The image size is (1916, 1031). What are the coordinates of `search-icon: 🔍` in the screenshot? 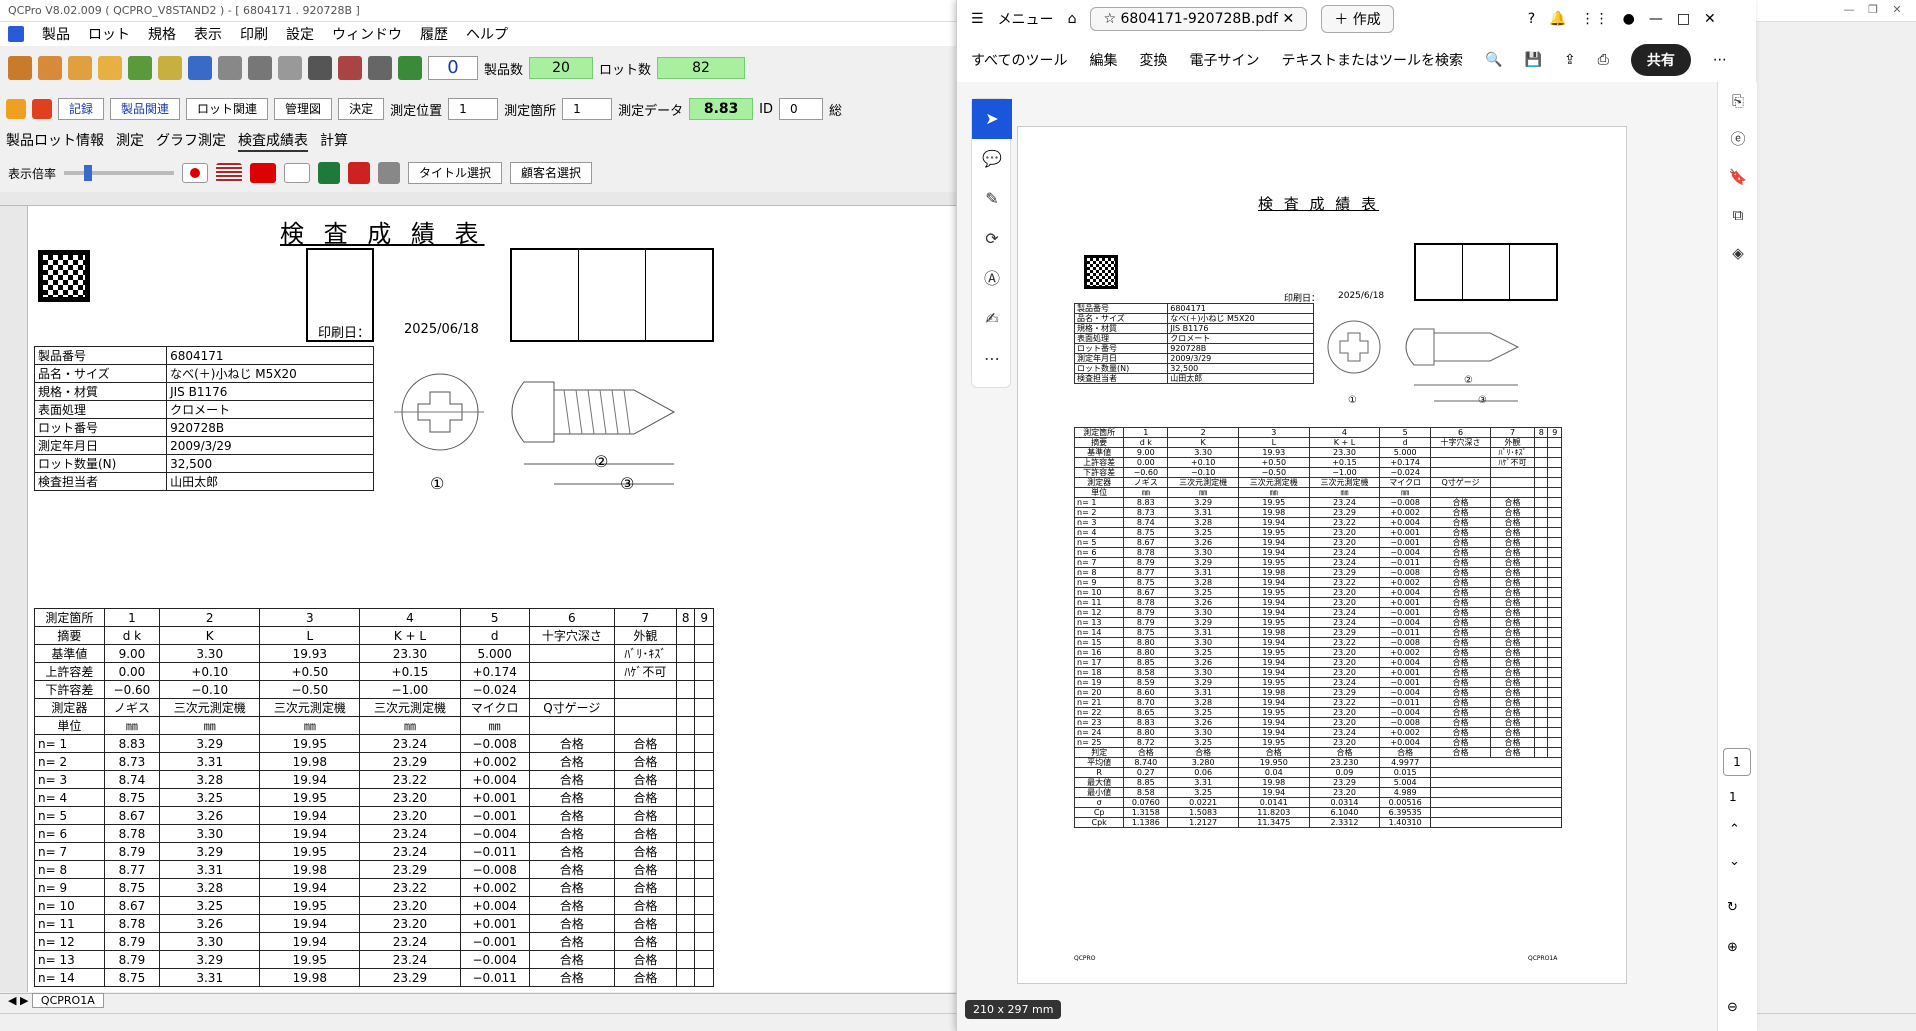 It's located at (1493, 60).